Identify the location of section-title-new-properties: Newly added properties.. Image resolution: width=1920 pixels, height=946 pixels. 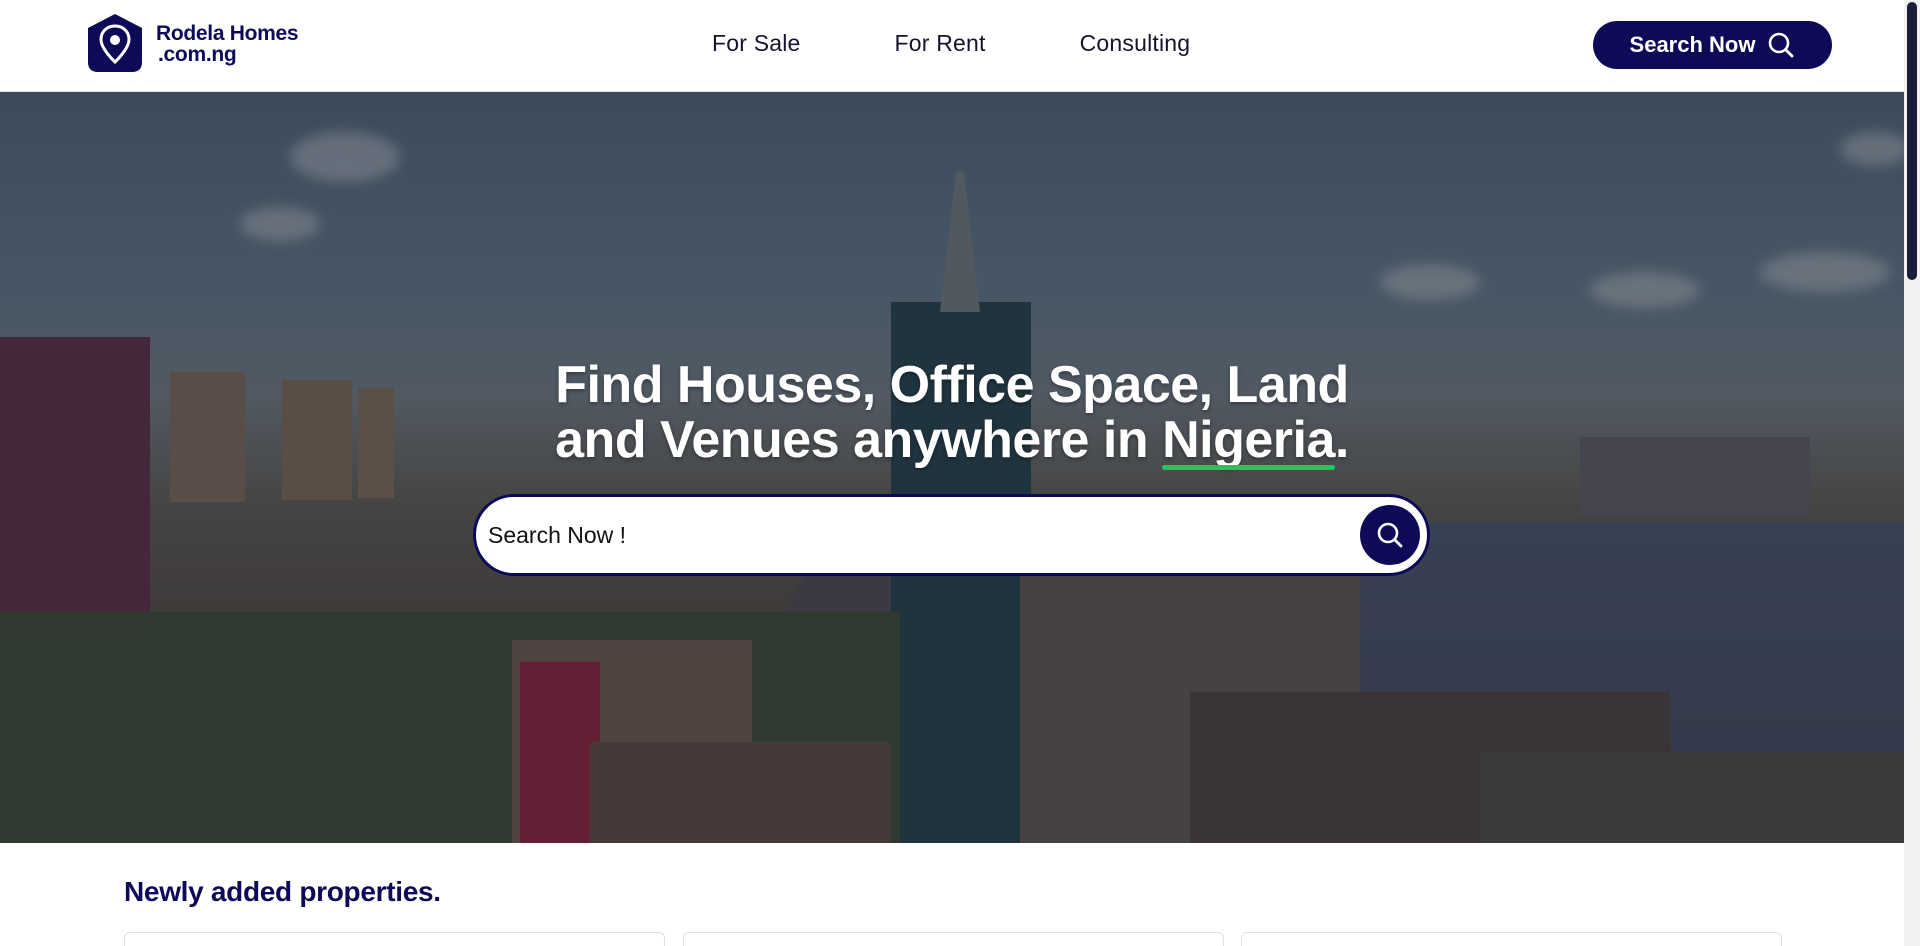
(282, 891).